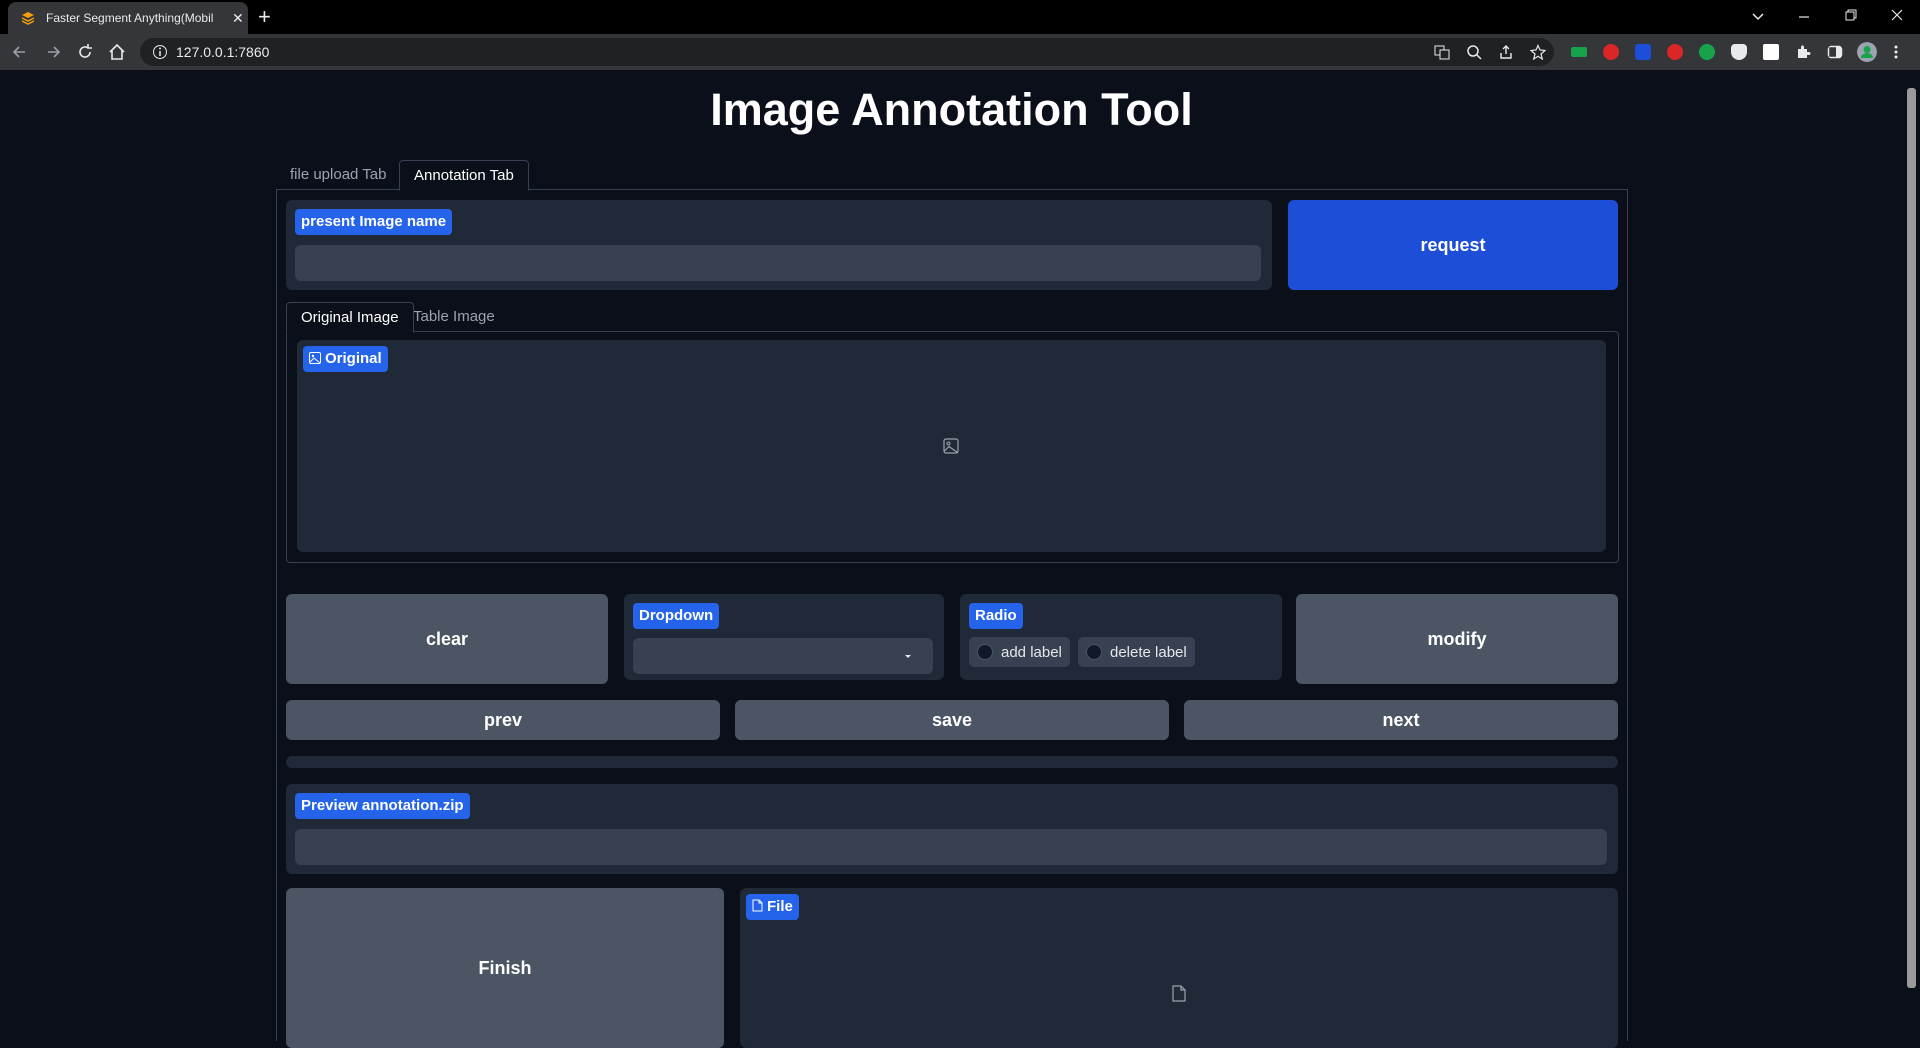 The image size is (1920, 1048). I want to click on modify-button: modify, so click(1457, 639).